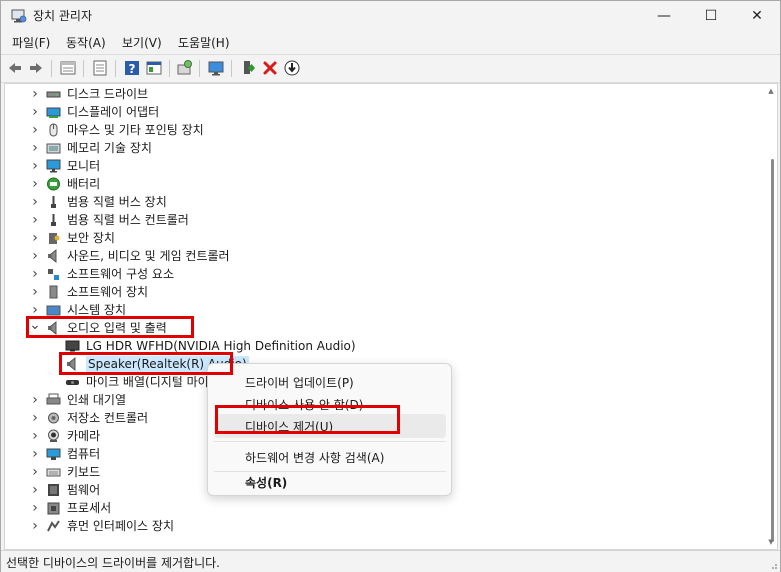 This screenshot has width=781, height=572. I want to click on menu-scan-hardware-label: 하드웨어 변경 사항 검색(A), so click(315, 458).